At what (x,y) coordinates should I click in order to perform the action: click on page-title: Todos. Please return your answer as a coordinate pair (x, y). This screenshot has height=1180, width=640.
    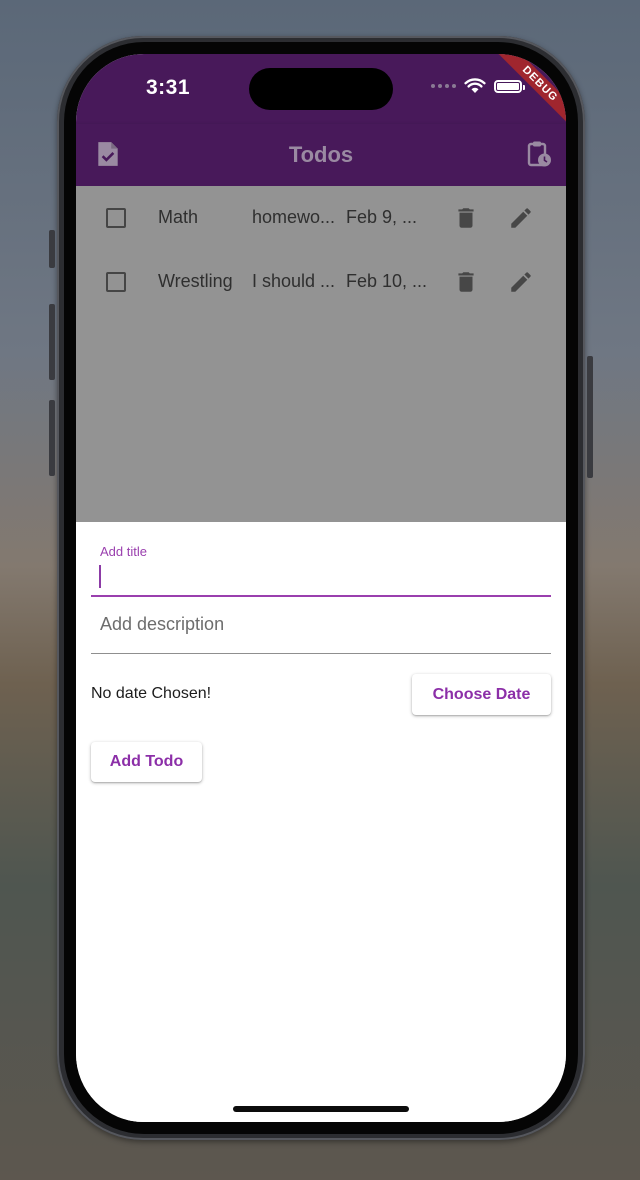
    Looking at the image, I should click on (321, 154).